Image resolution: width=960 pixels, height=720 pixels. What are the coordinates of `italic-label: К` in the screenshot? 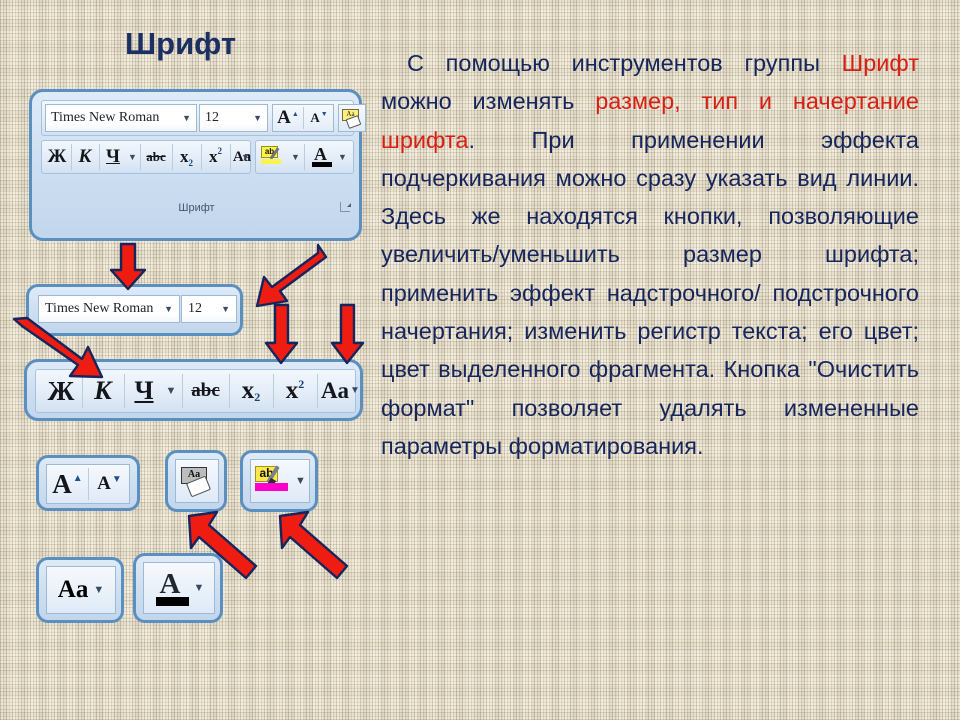 It's located at (85, 156).